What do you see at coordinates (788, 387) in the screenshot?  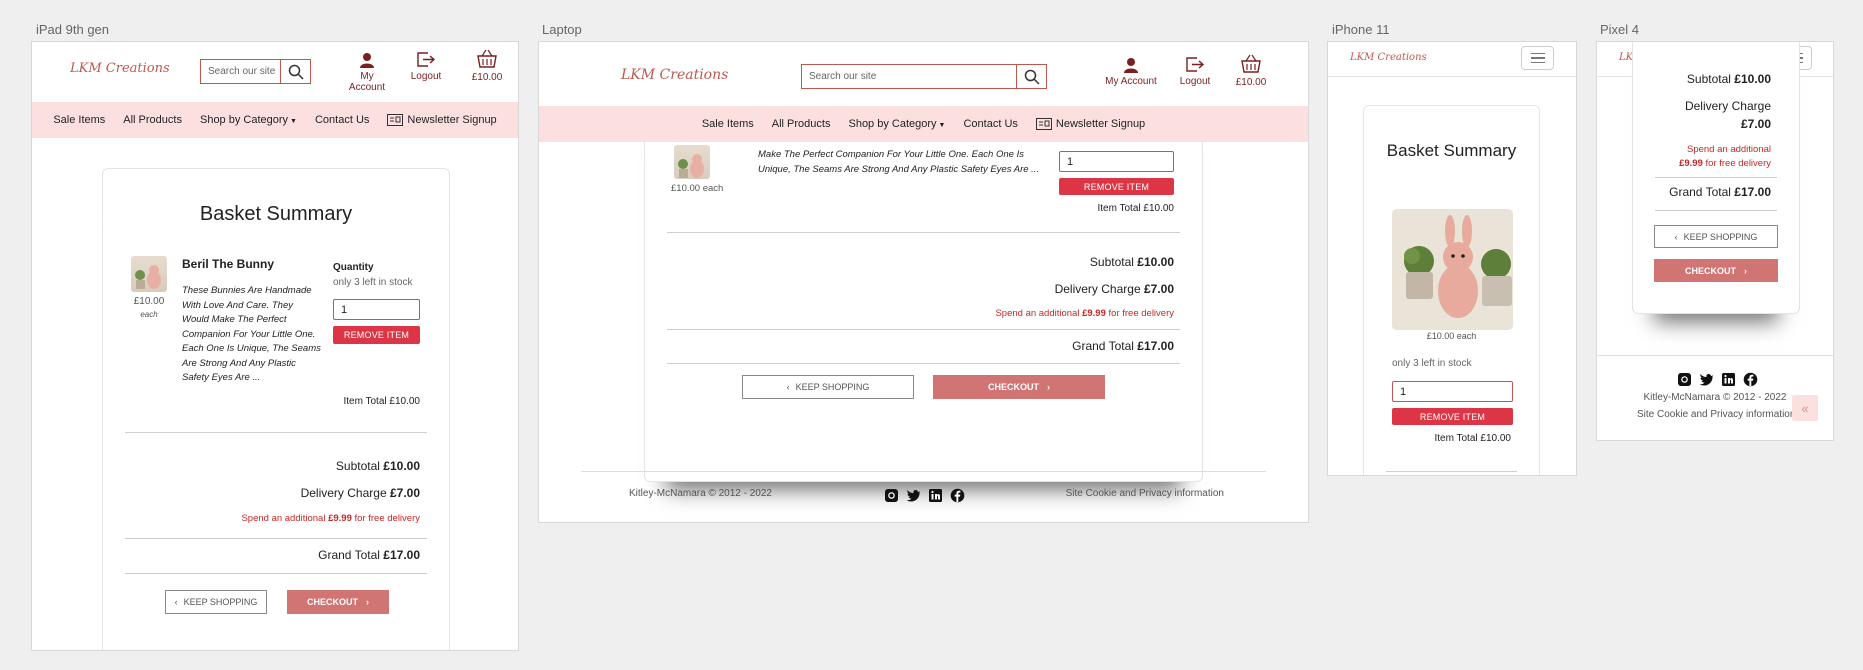 I see `chevron-left-icon: ‹` at bounding box center [788, 387].